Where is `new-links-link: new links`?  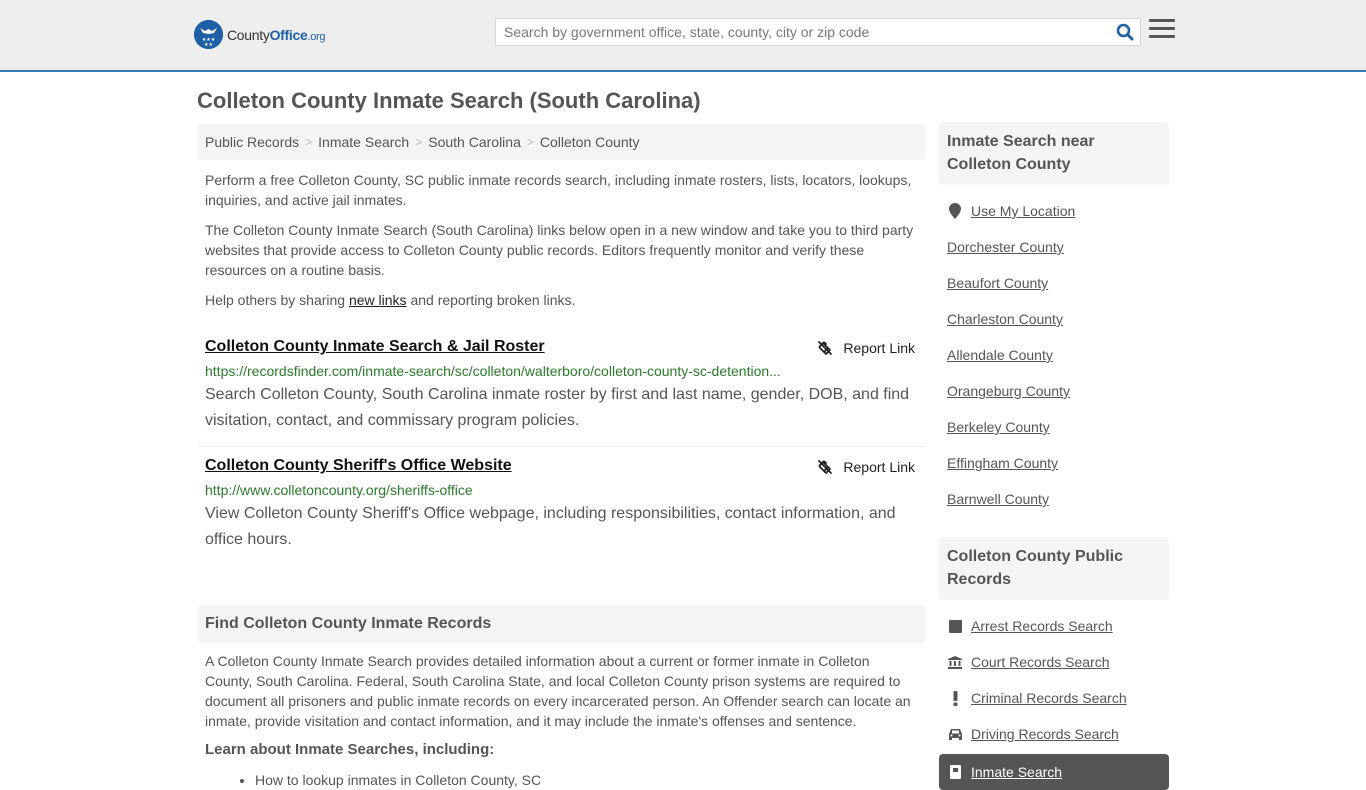 new-links-link: new links is located at coordinates (378, 300).